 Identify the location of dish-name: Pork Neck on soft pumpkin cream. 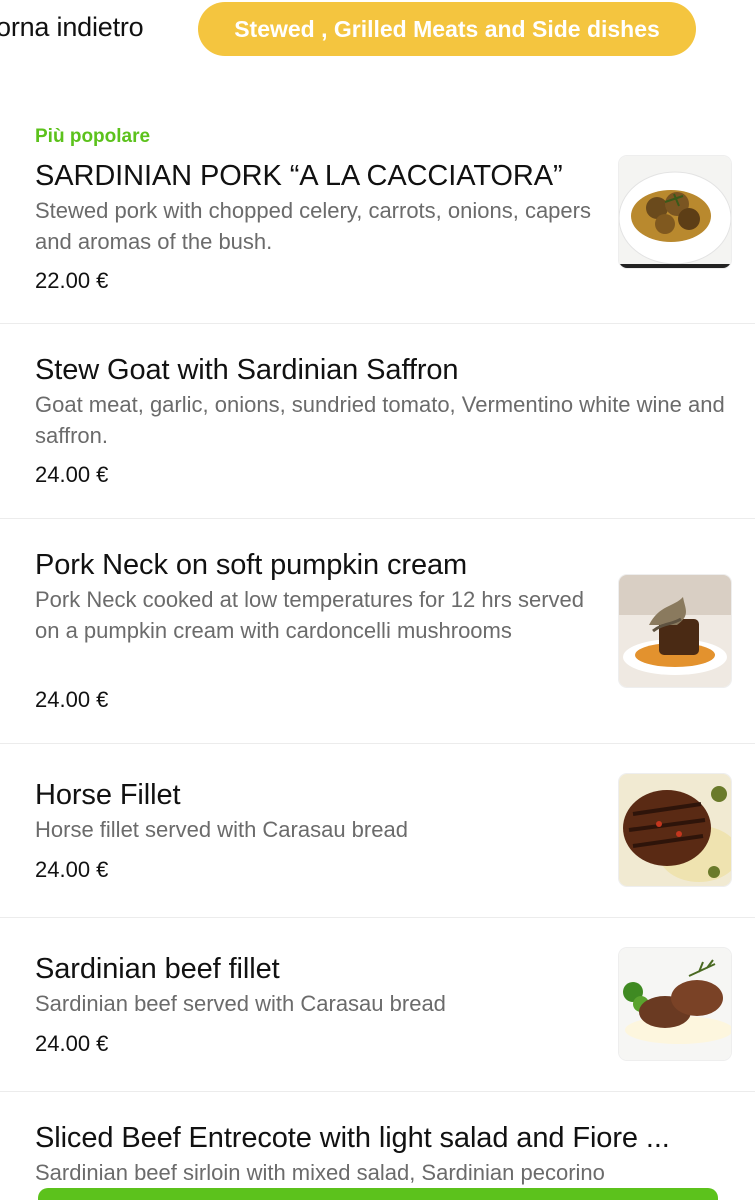
(251, 565).